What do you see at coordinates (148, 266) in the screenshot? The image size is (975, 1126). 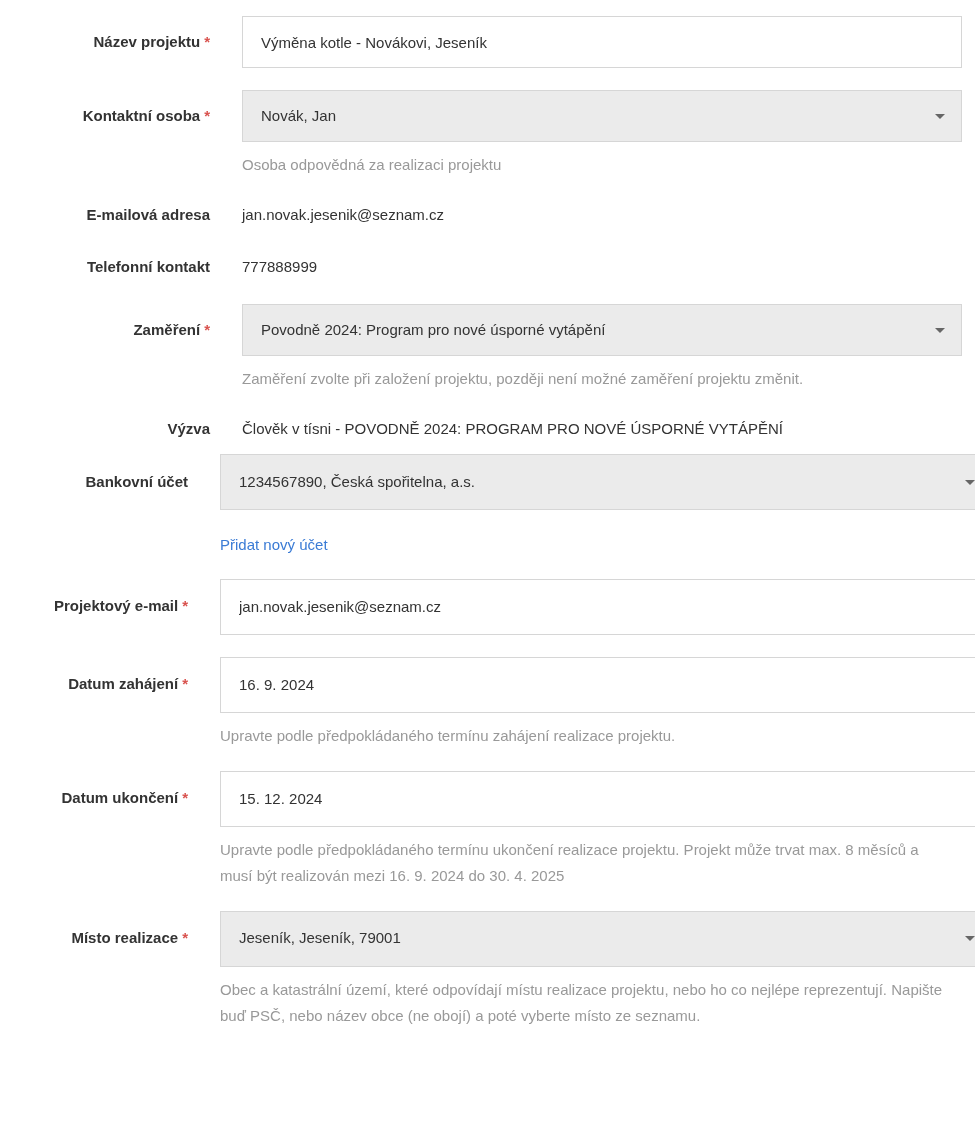 I see `field-label: Telefonní kontakt` at bounding box center [148, 266].